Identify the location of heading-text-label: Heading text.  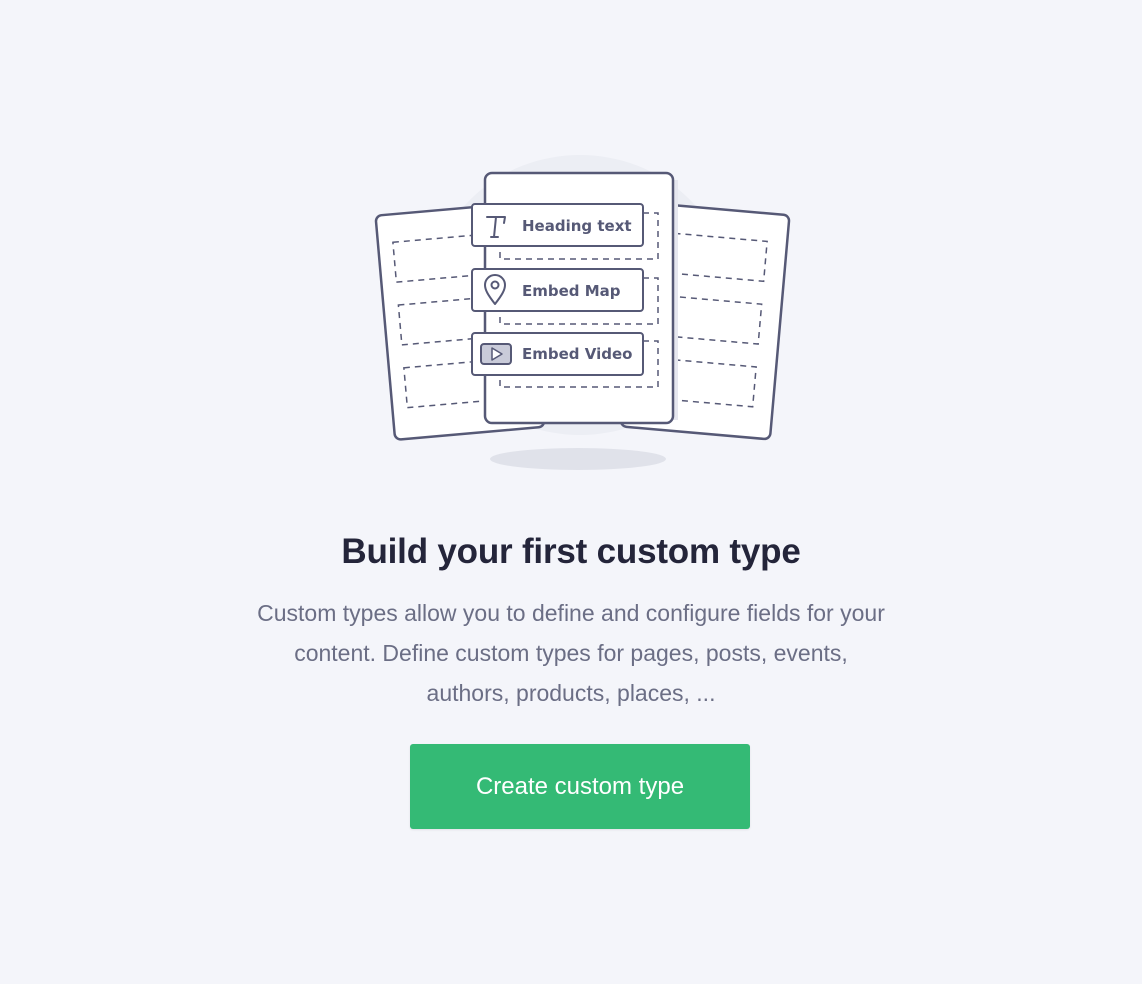
(577, 226).